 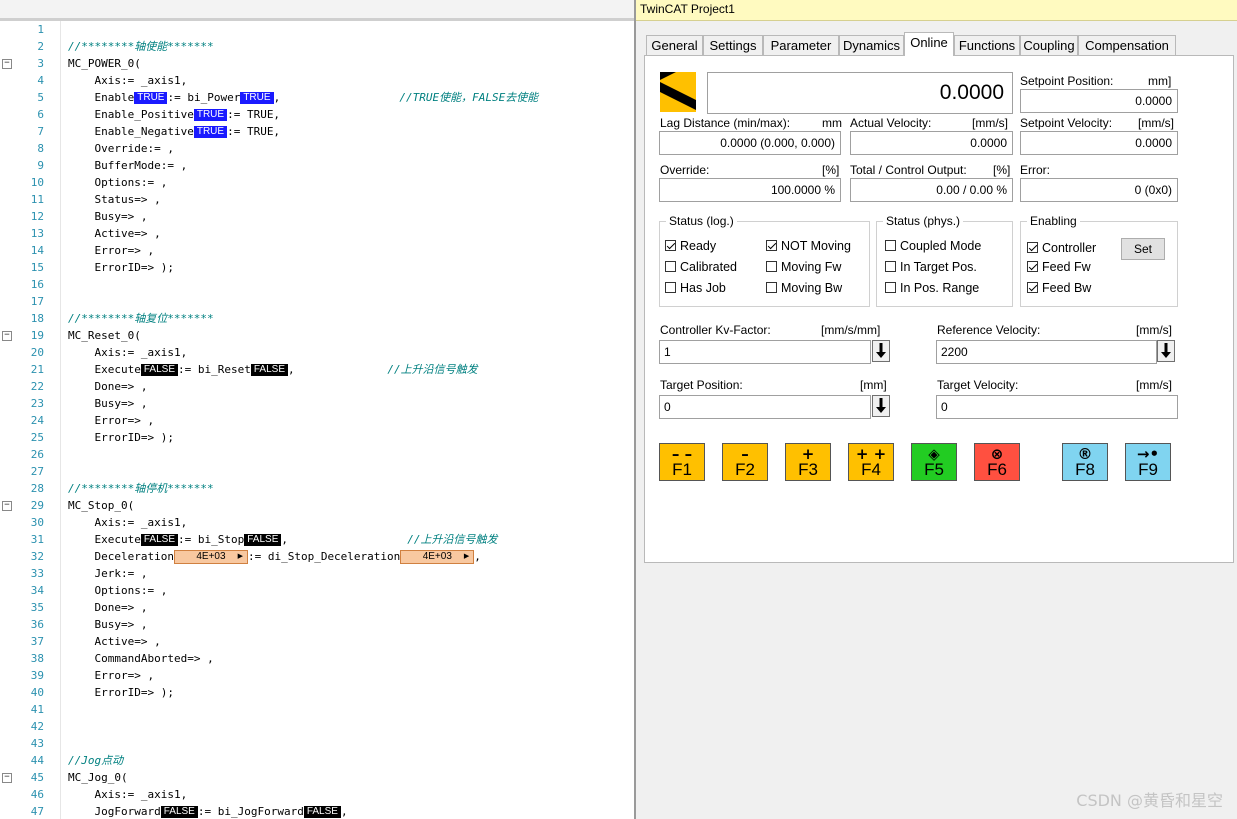 I want to click on code-line: 9 BufferMode:= ,, so click(x=317, y=165).